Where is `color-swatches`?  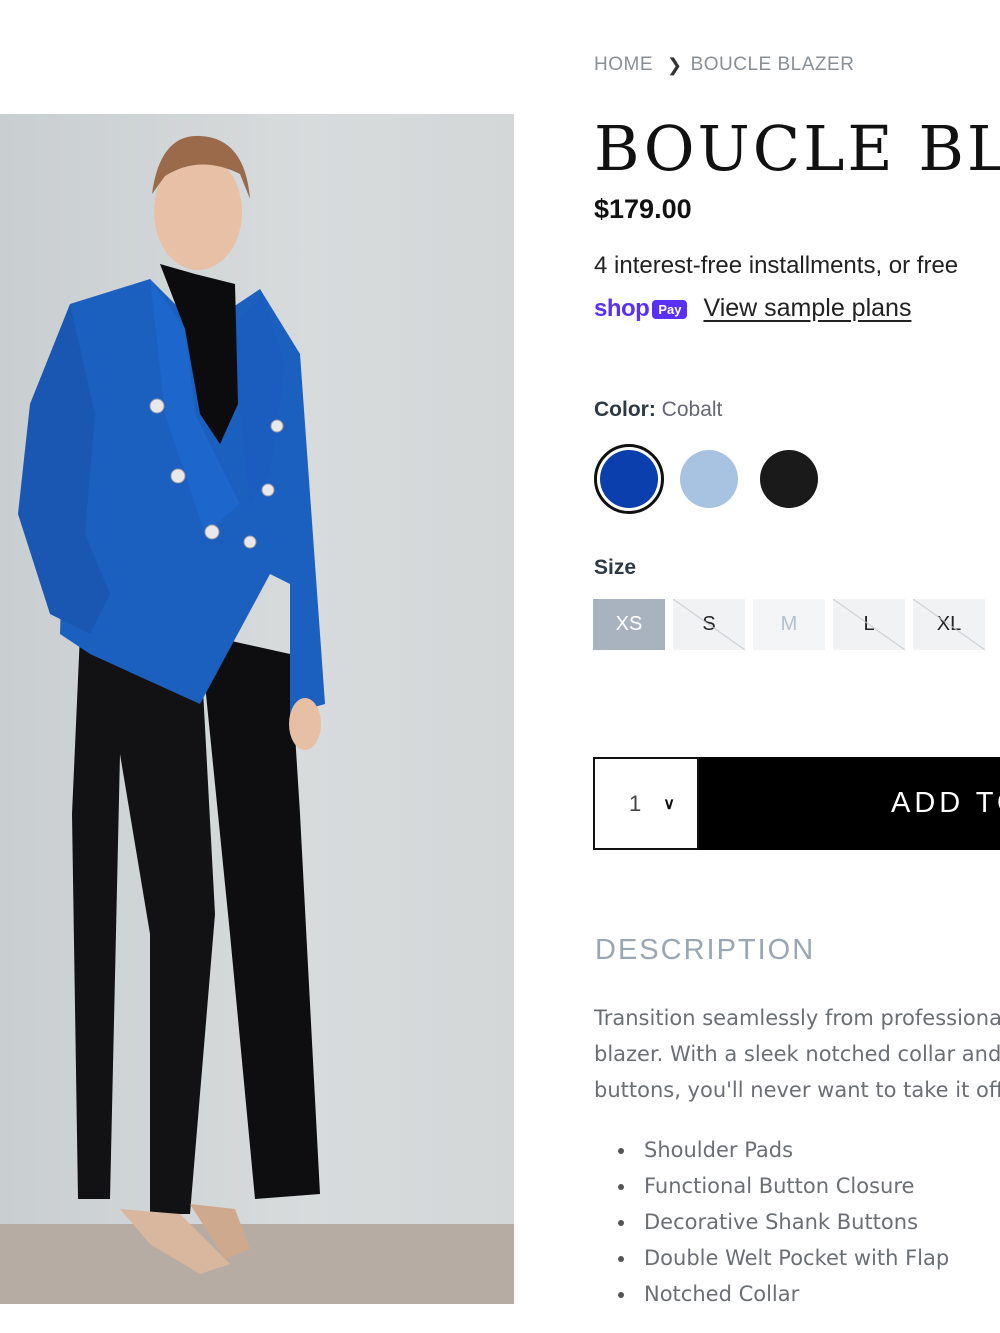
color-swatches is located at coordinates (717, 479).